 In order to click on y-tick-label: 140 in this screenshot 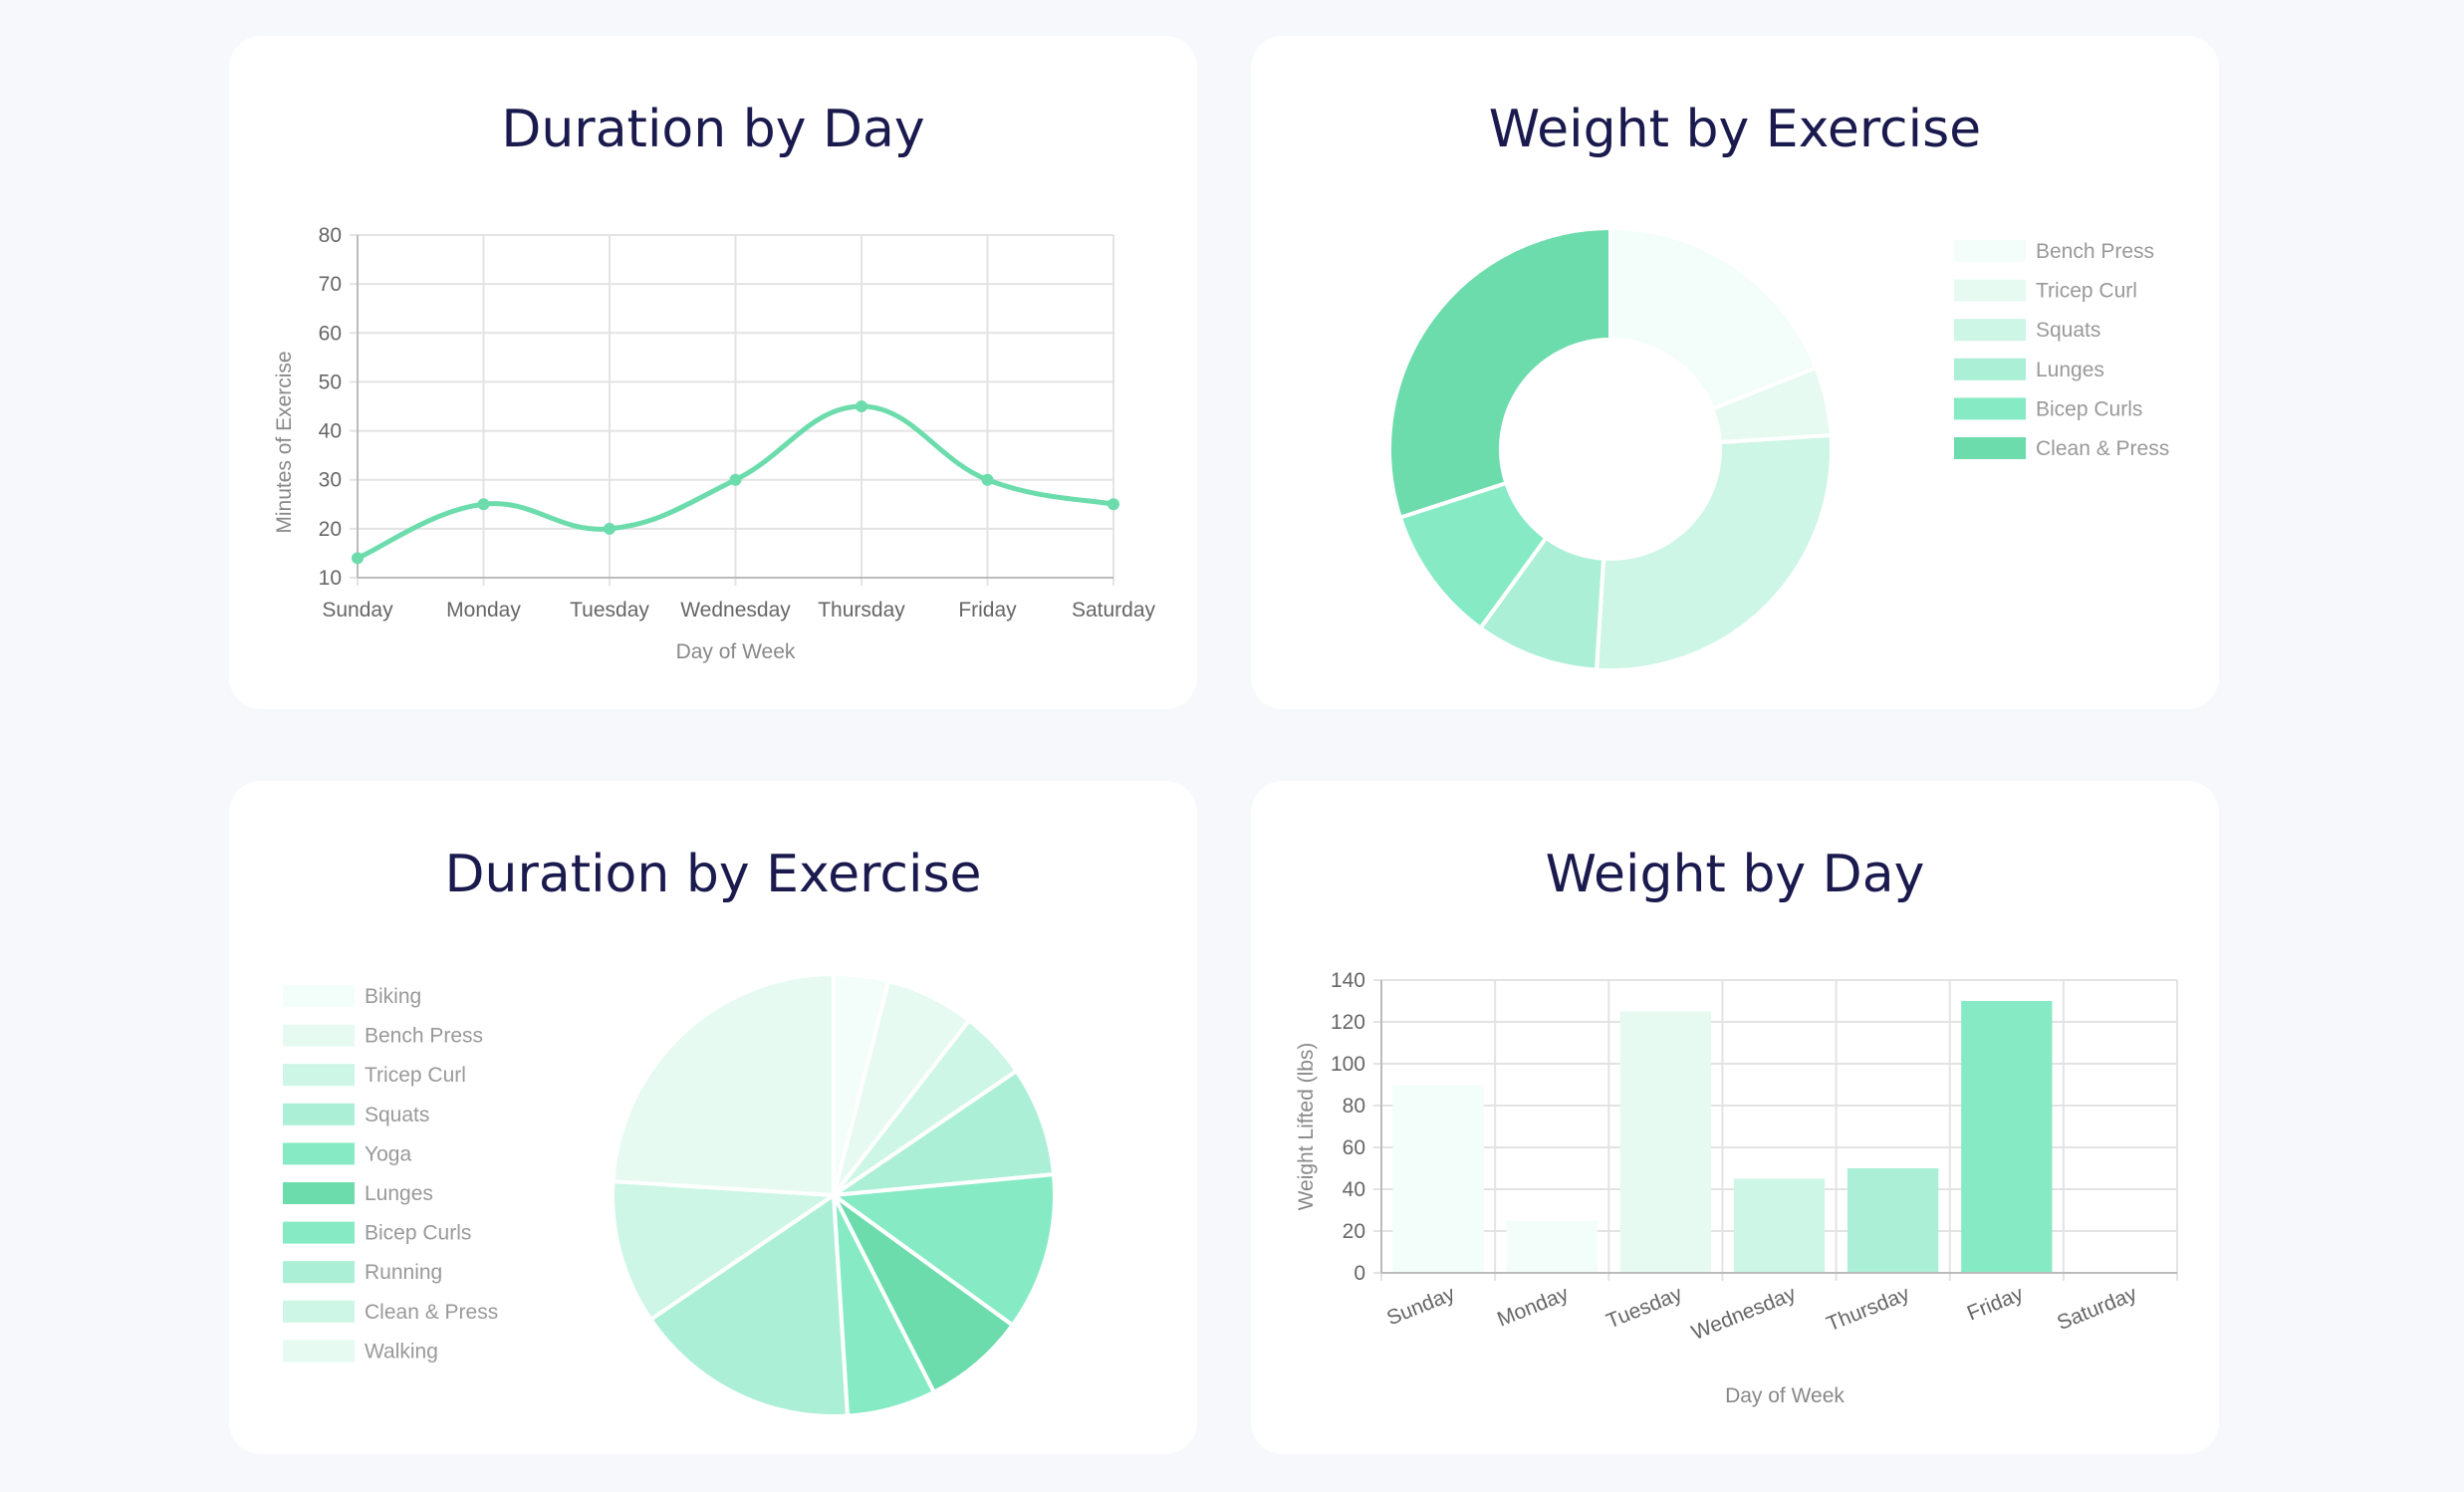, I will do `click(1348, 980)`.